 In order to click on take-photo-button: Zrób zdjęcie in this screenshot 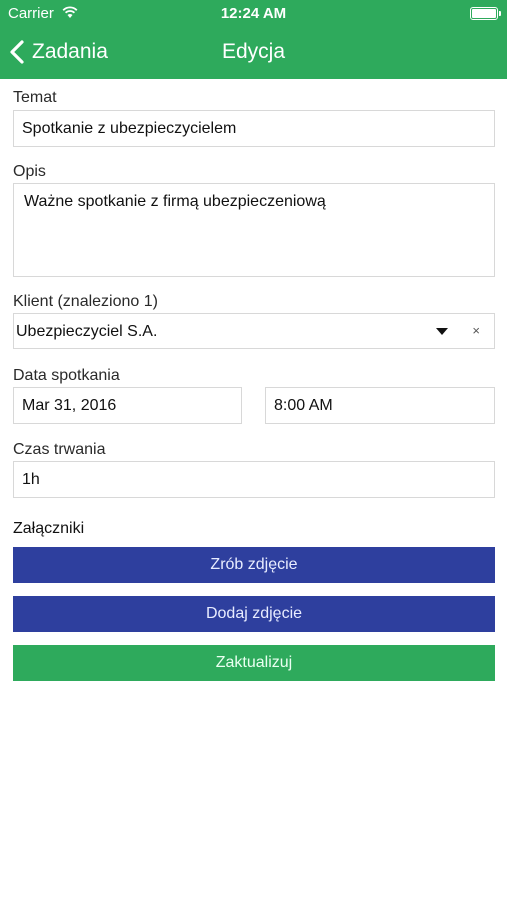, I will do `click(254, 565)`.